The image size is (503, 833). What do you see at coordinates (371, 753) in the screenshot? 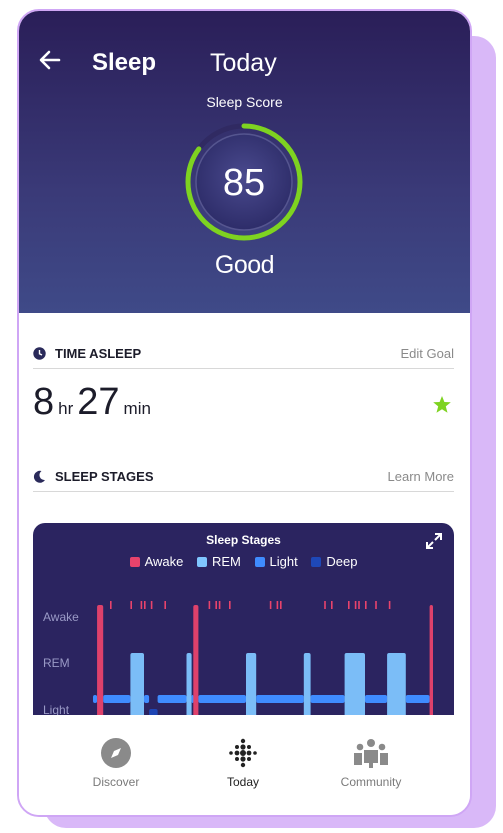
I see `people-icon` at bounding box center [371, 753].